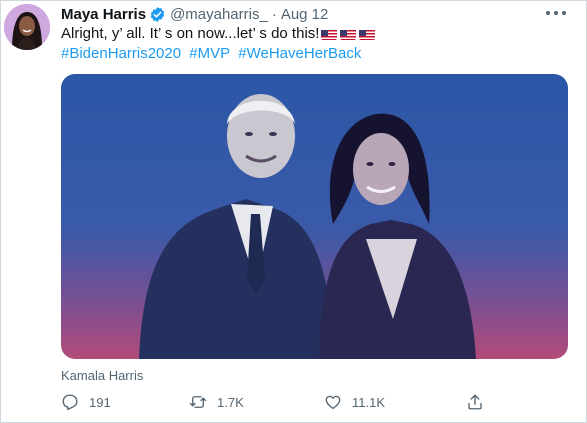  I want to click on verified-badge-icon, so click(157, 14).